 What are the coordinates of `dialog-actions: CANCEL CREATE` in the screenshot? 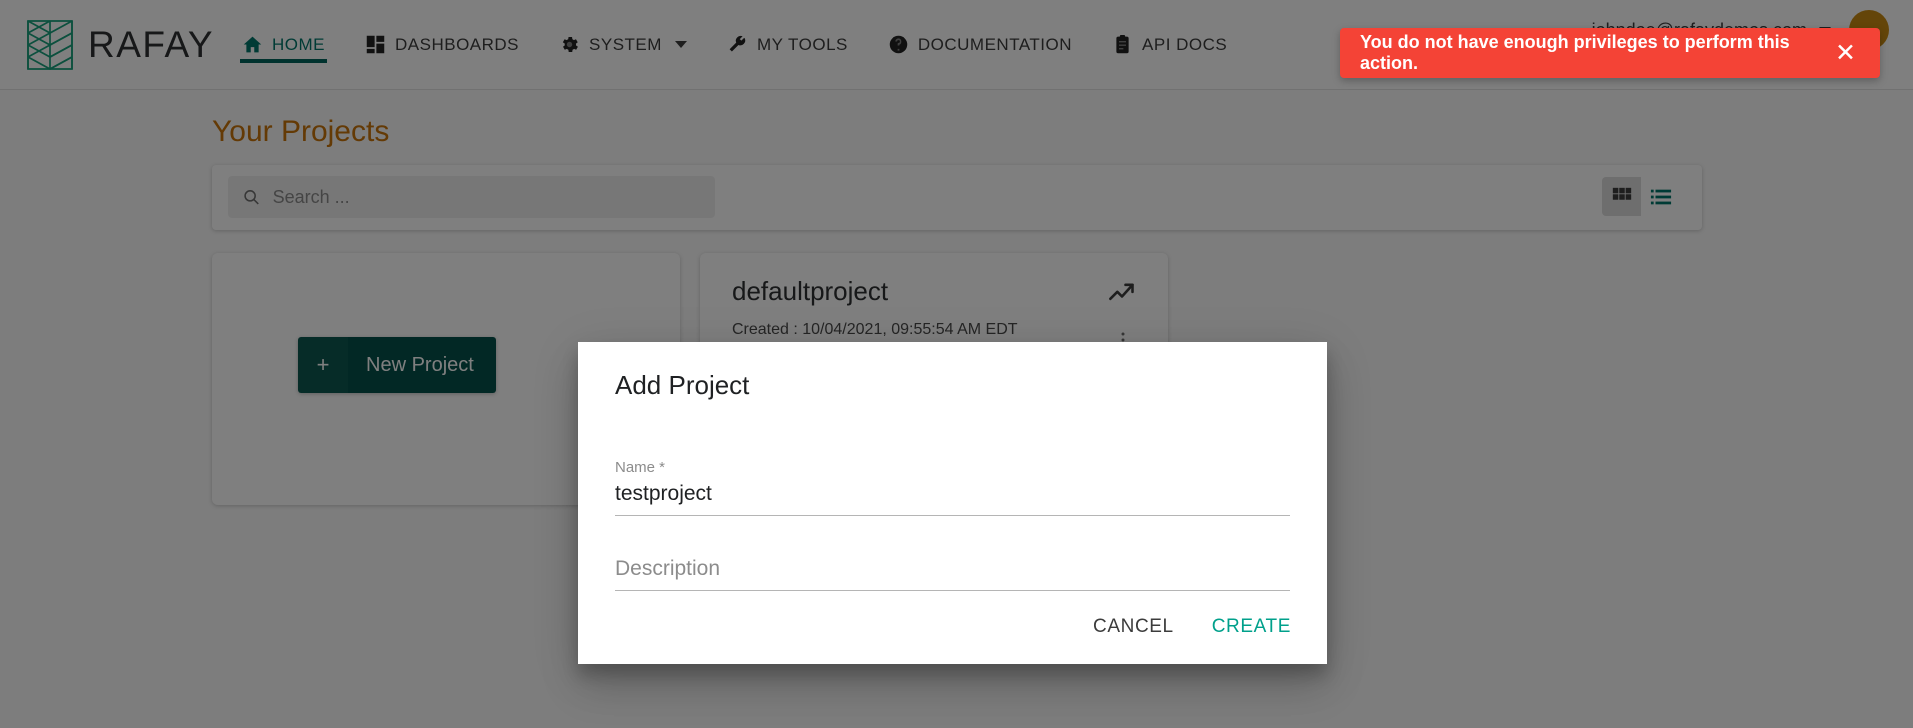 It's located at (1192, 627).